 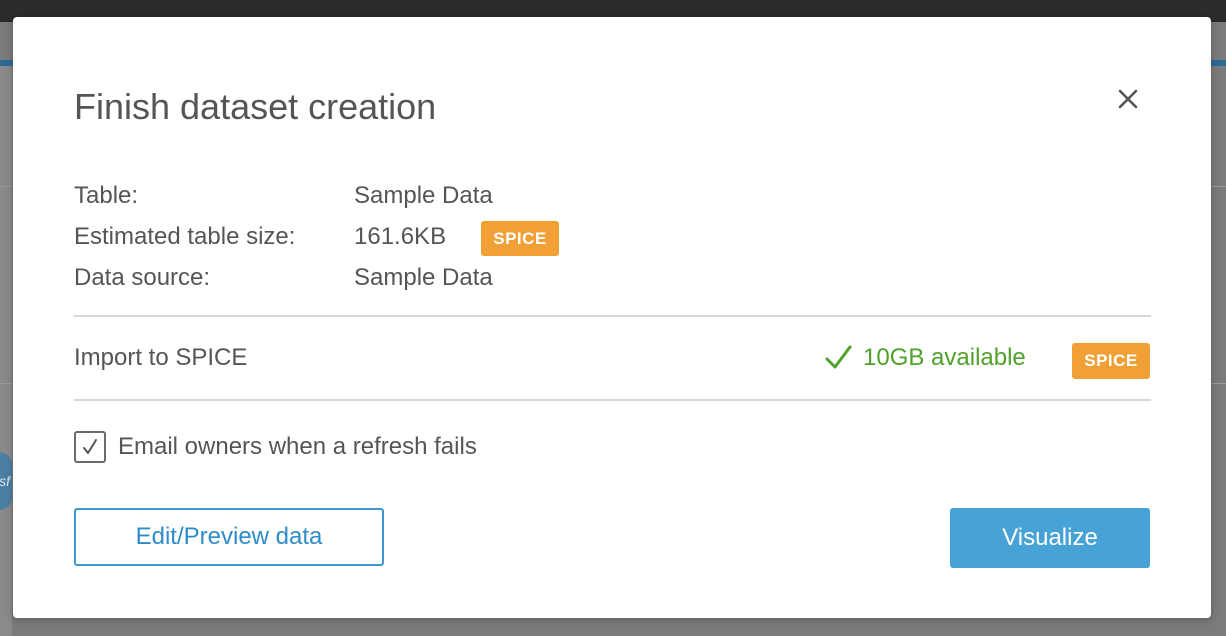 I want to click on email-owners-label: Email owners when a refresh fails, so click(x=297, y=446).